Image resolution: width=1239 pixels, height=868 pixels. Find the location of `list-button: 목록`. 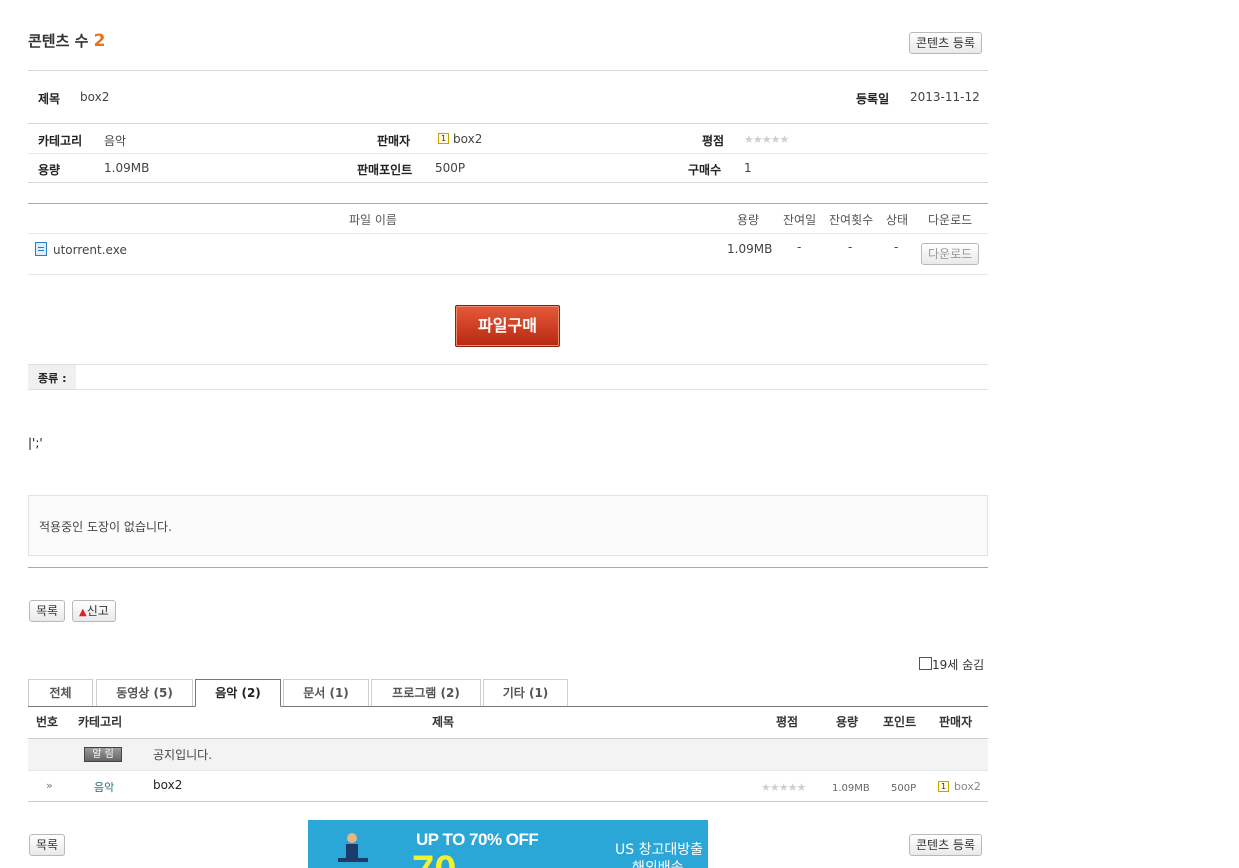

list-button: 목록 is located at coordinates (47, 611).